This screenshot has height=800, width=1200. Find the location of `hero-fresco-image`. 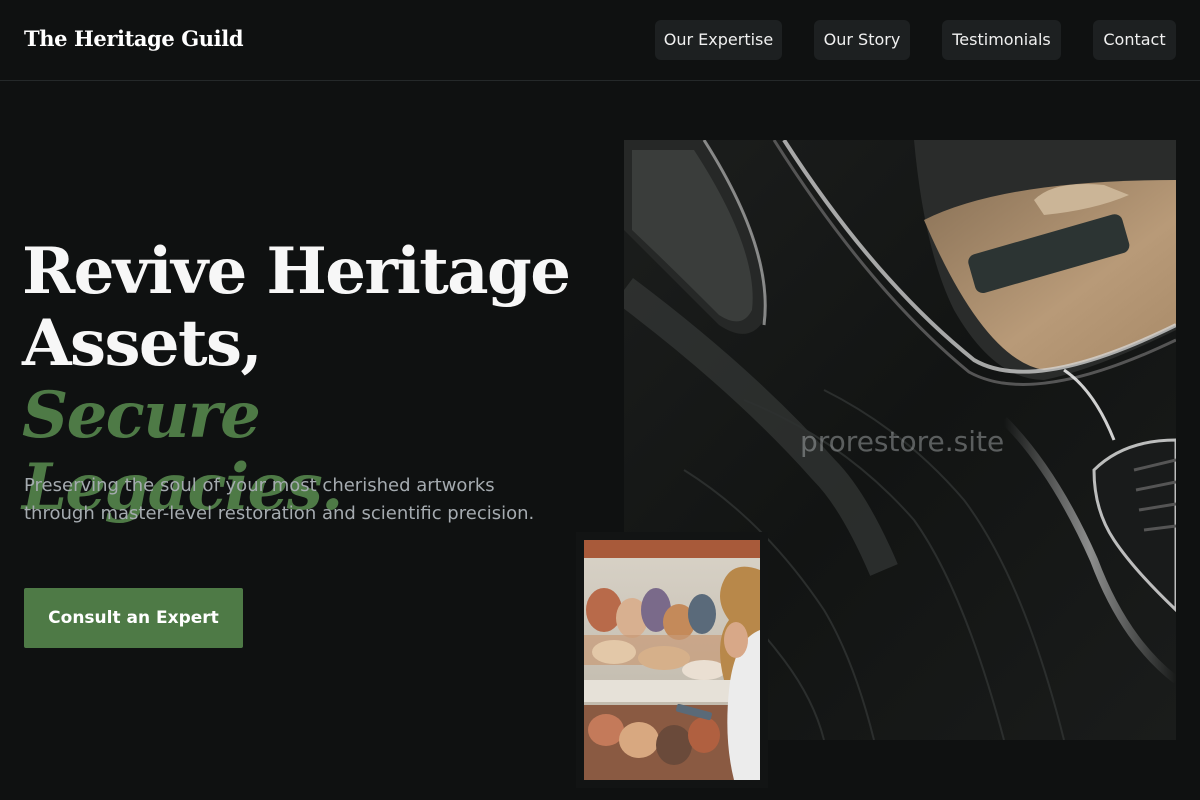

hero-fresco-image is located at coordinates (672, 660).